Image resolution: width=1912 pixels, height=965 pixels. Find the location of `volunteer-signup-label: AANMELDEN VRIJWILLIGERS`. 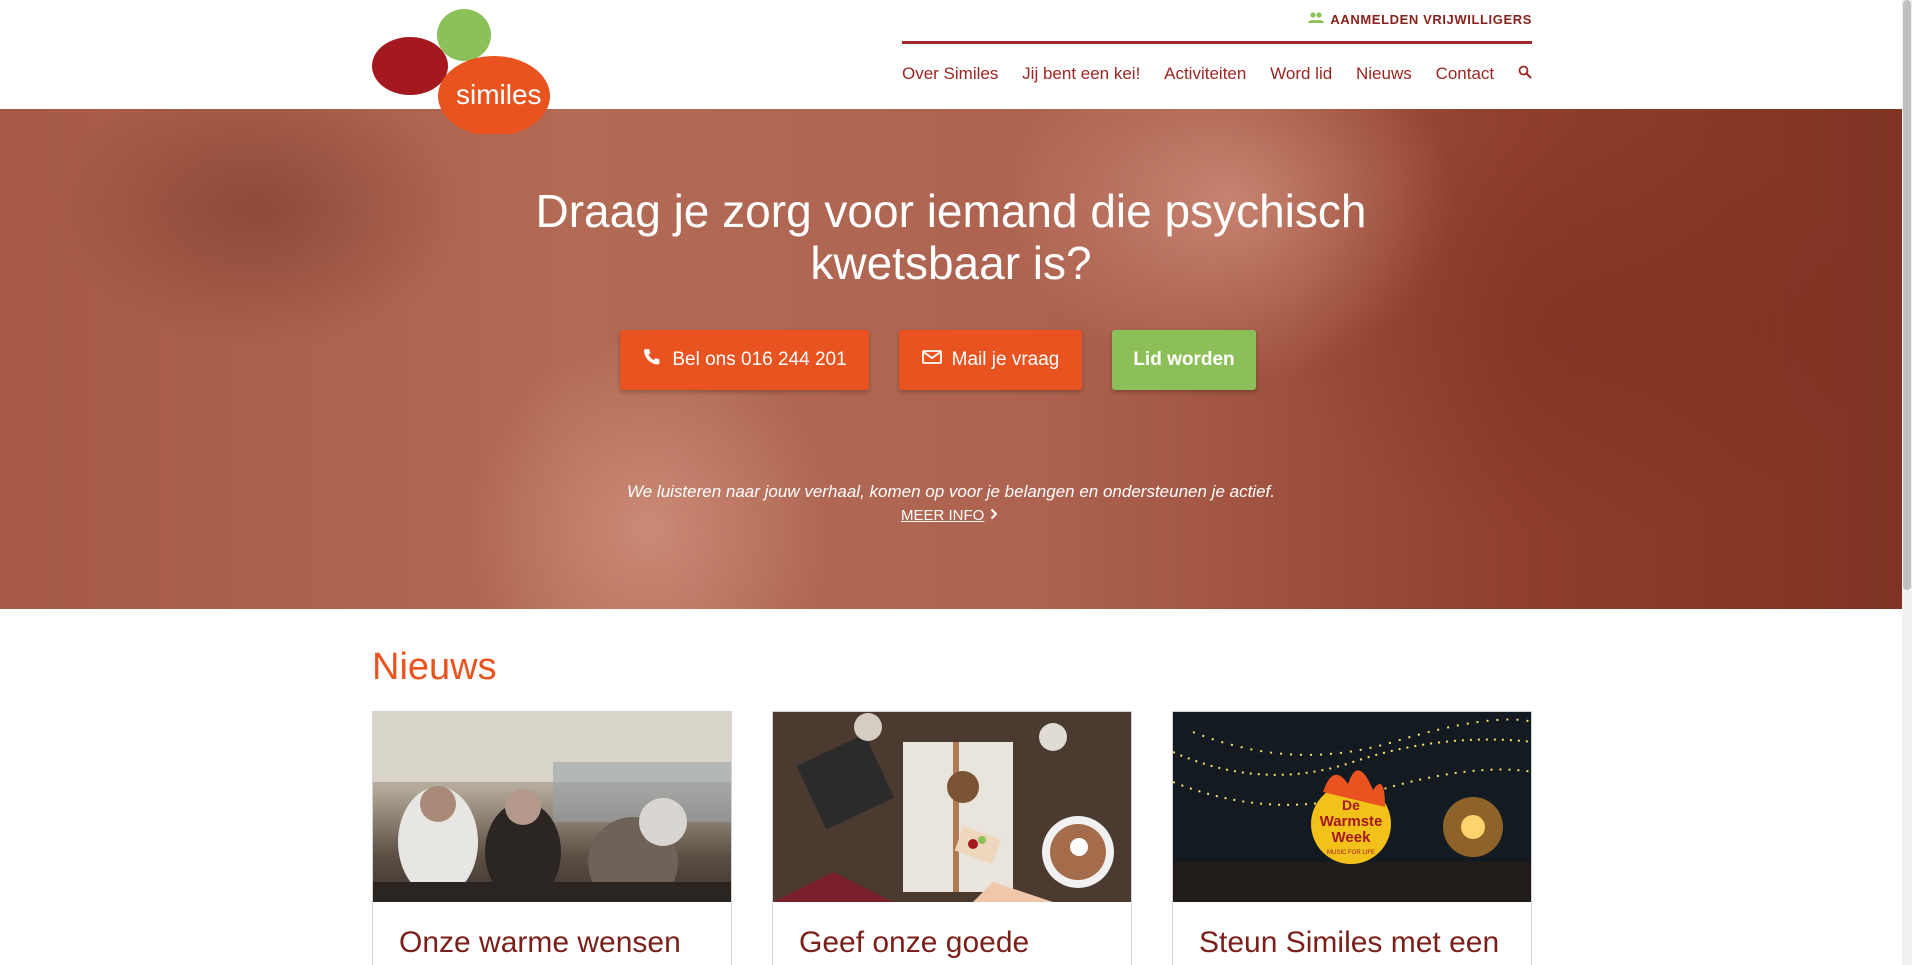

volunteer-signup-label: AANMELDEN VRIJWILLIGERS is located at coordinates (1431, 19).